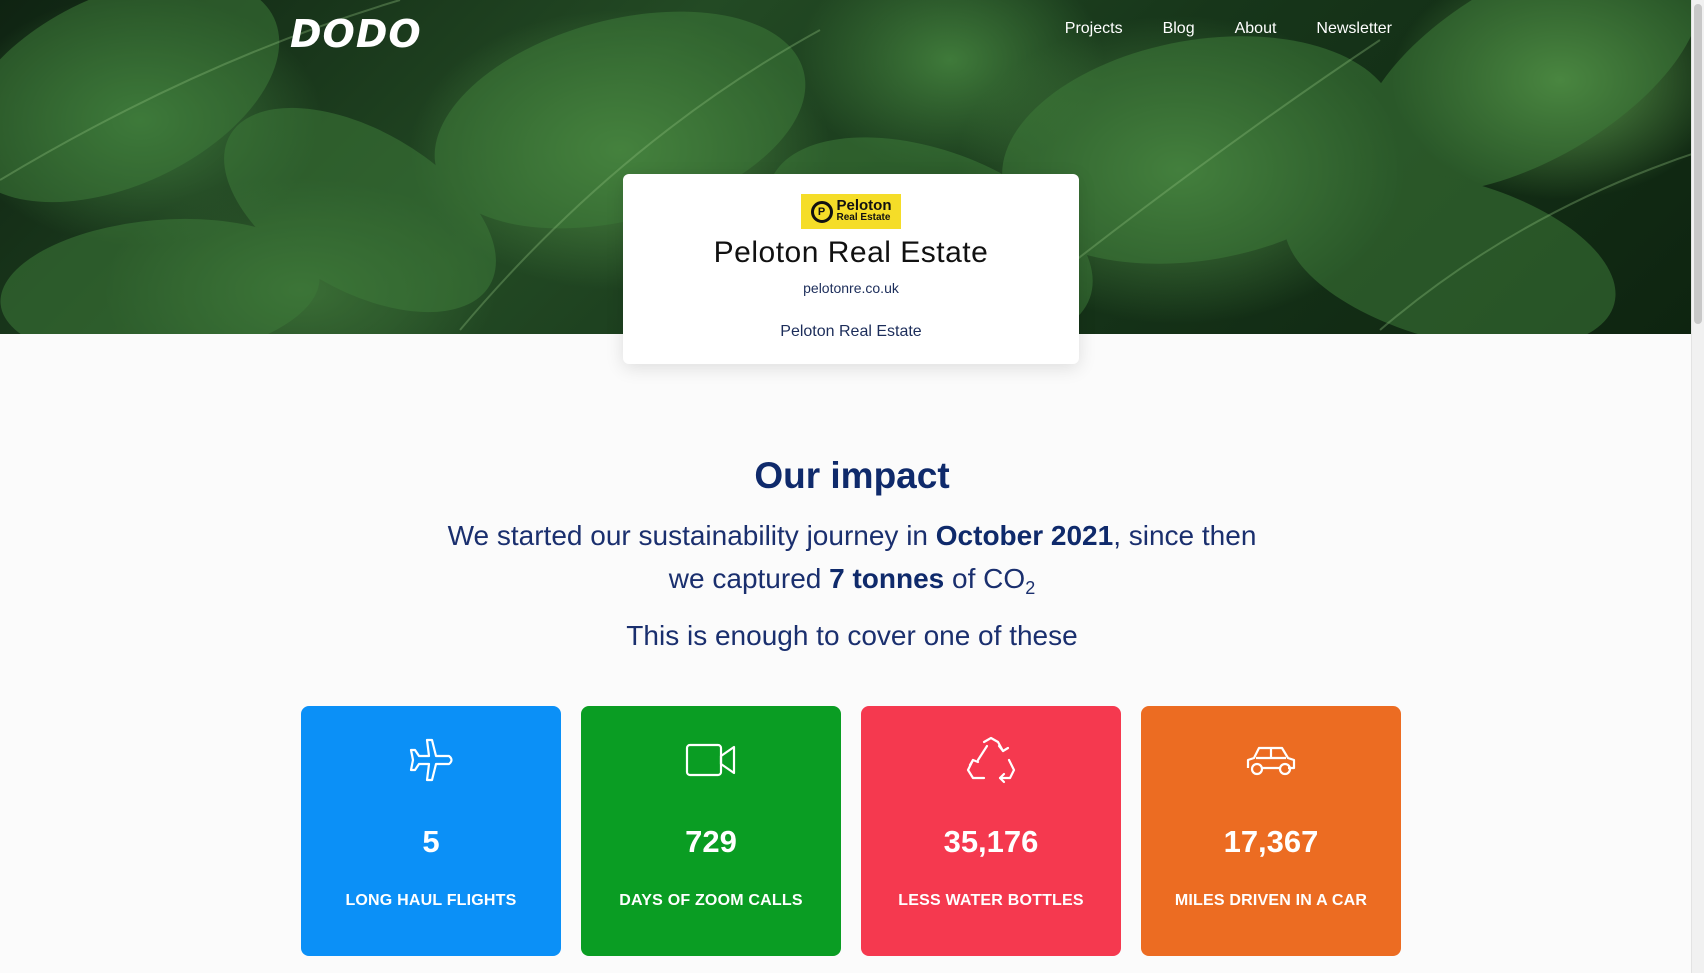  I want to click on co2-amount: 7 tonnes, so click(887, 578).